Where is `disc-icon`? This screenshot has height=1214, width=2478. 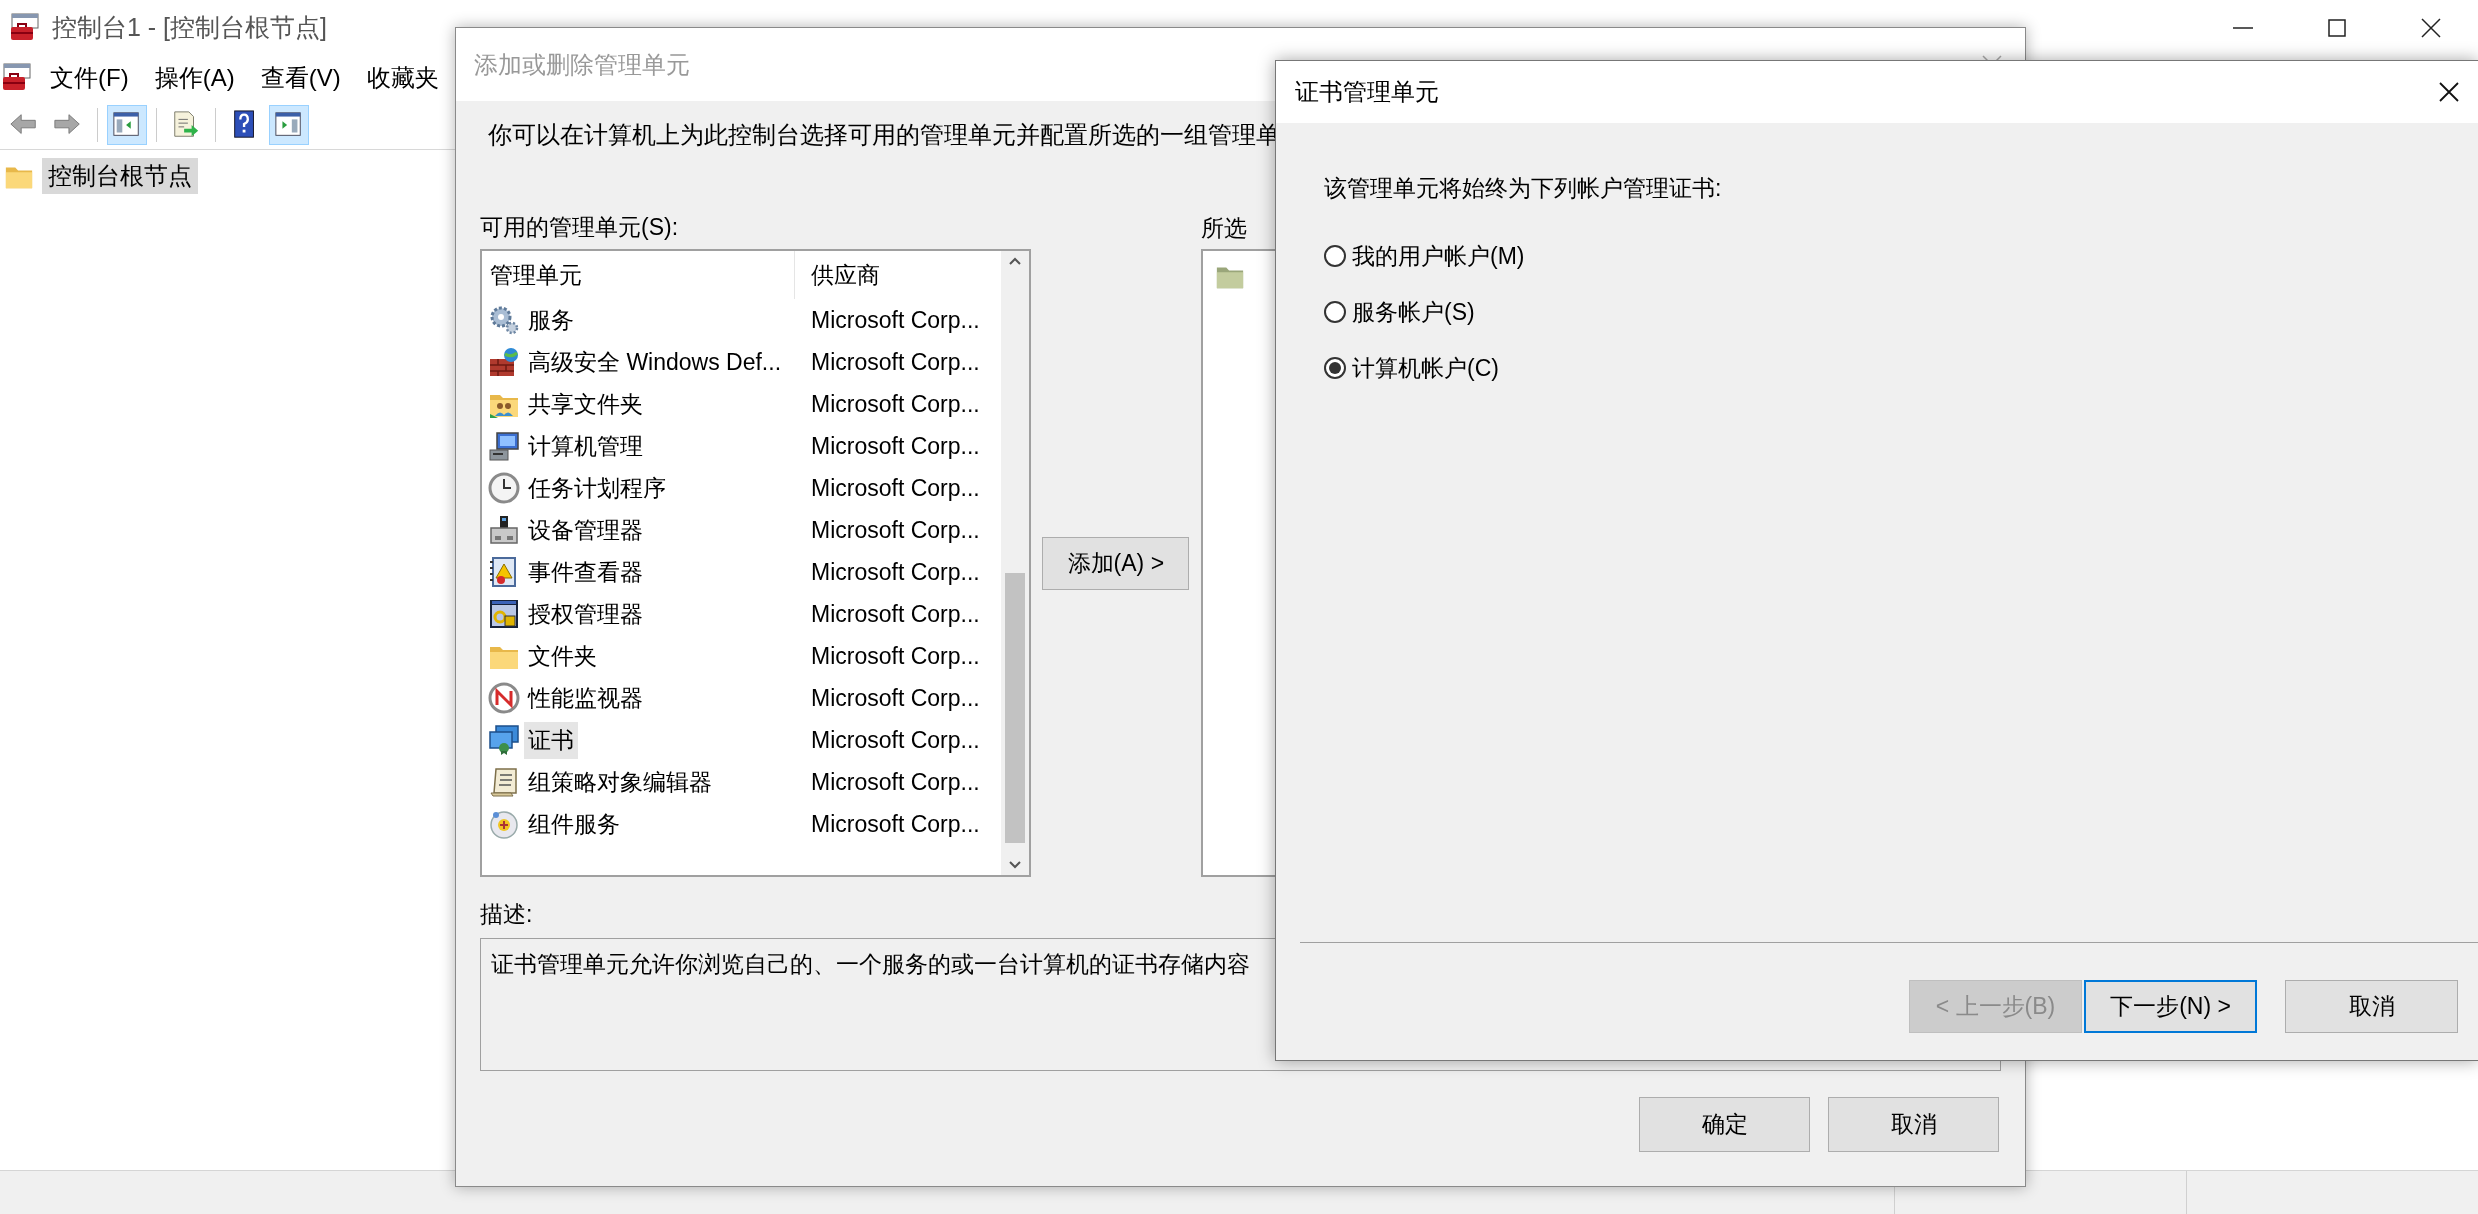
disc-icon is located at coordinates (504, 824).